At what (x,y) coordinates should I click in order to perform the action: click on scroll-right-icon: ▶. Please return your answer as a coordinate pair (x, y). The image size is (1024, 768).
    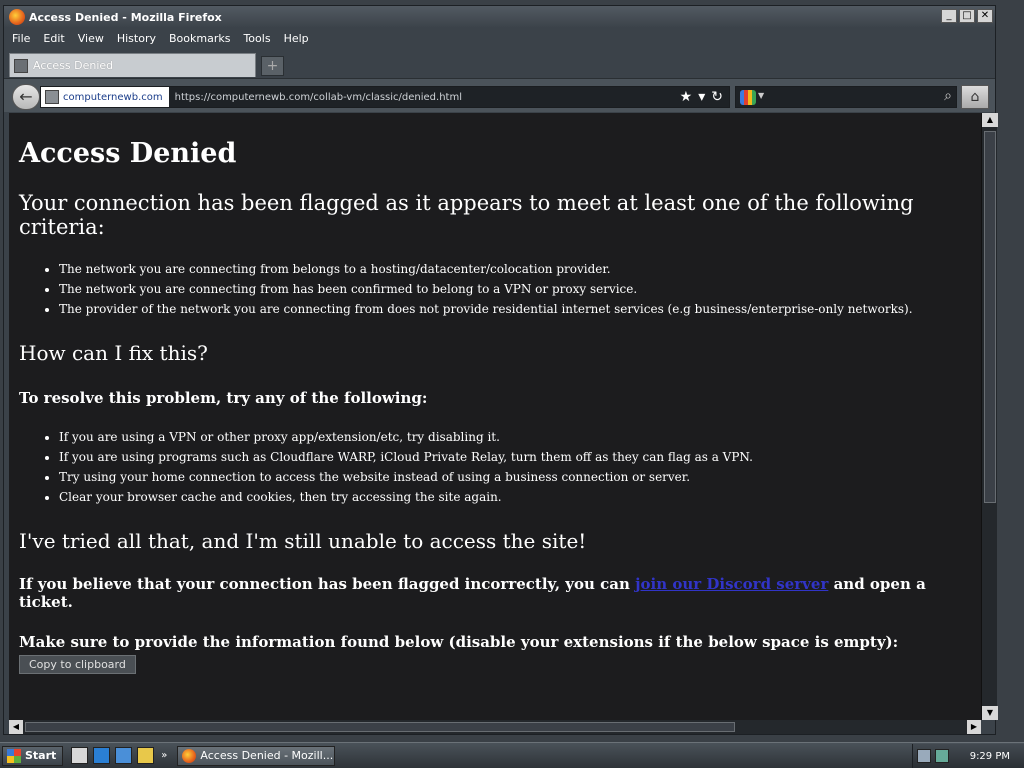
    Looking at the image, I should click on (974, 727).